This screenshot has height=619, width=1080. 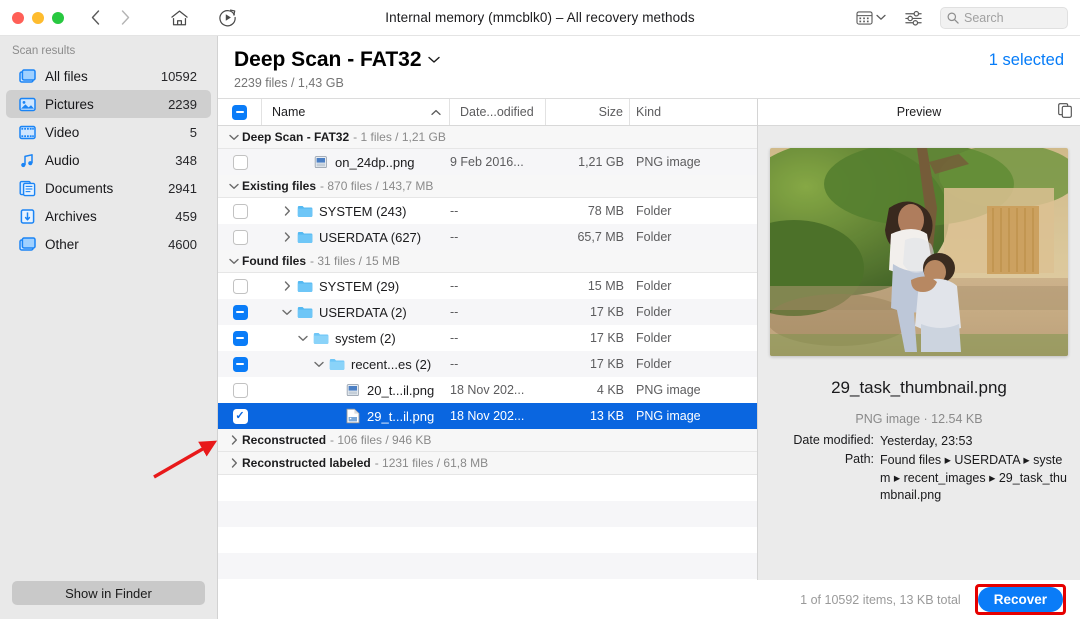 What do you see at coordinates (108, 160) in the screenshot?
I see `sidebar-item-audio: Audio 348` at bounding box center [108, 160].